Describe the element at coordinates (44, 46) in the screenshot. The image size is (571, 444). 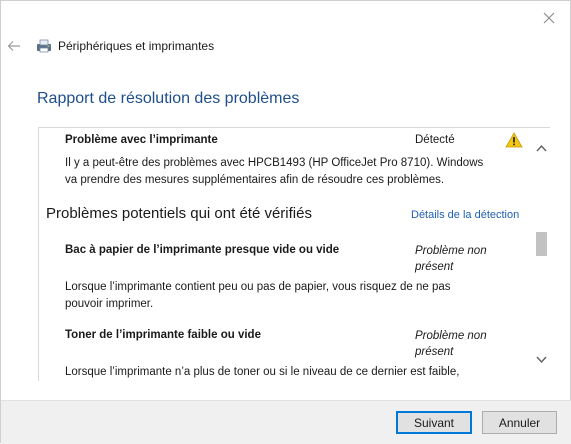
I see `printer-device-icon` at that location.